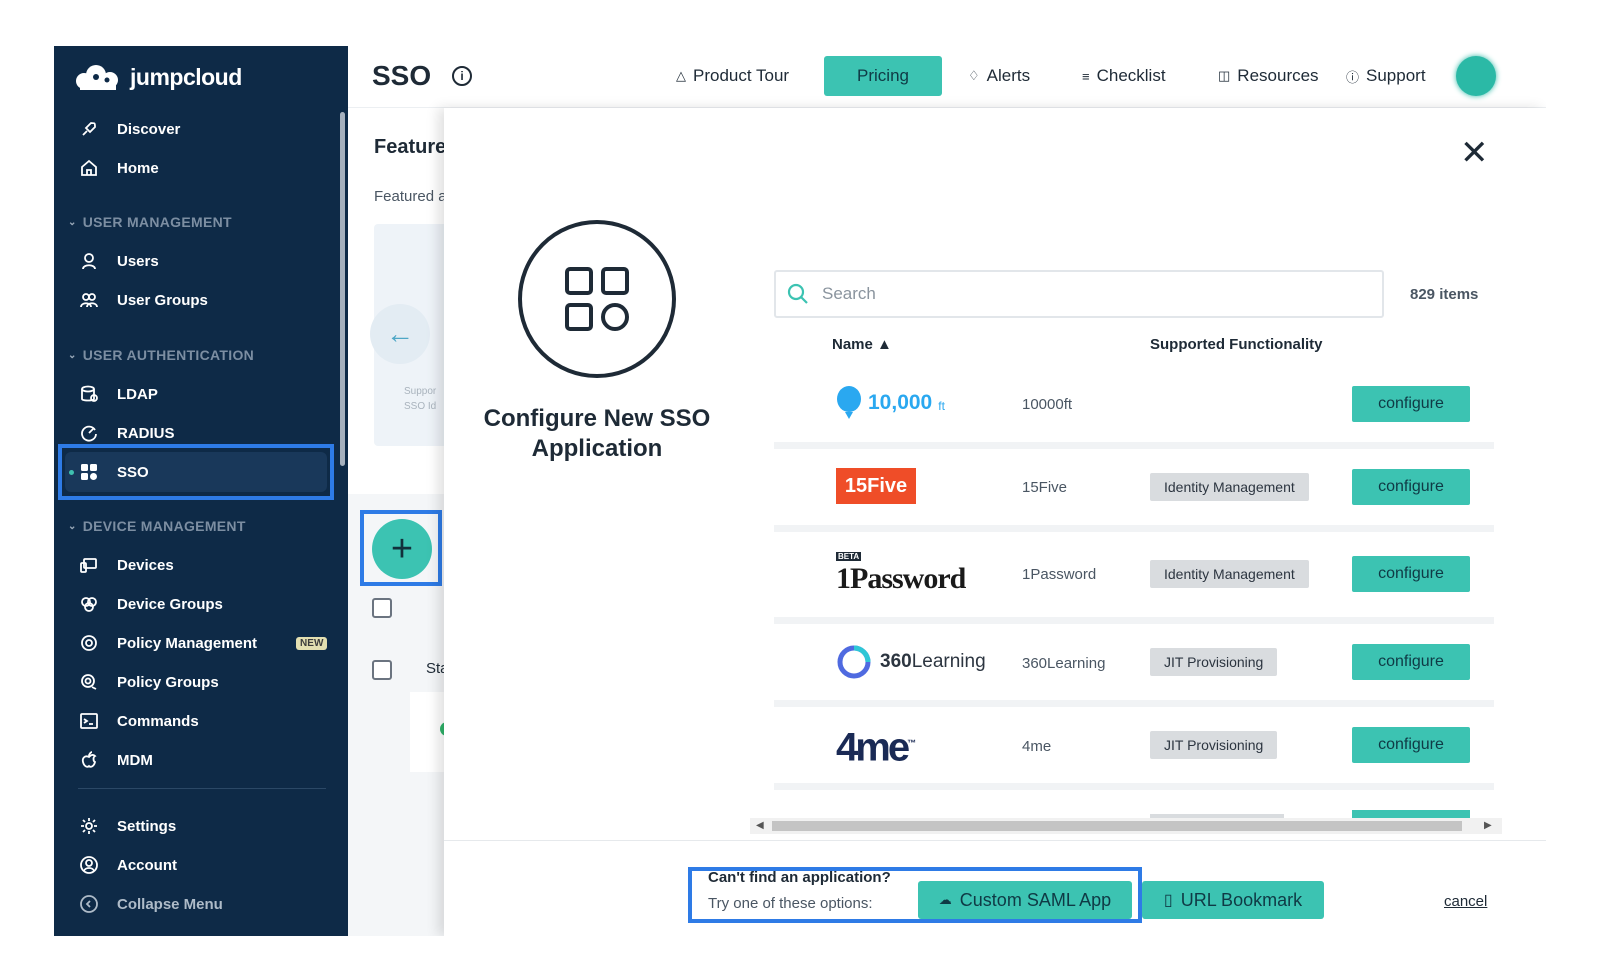 Image resolution: width=1600 pixels, height=976 pixels. Describe the element at coordinates (1268, 76) in the screenshot. I see `resources-link: ◫ Resources` at that location.